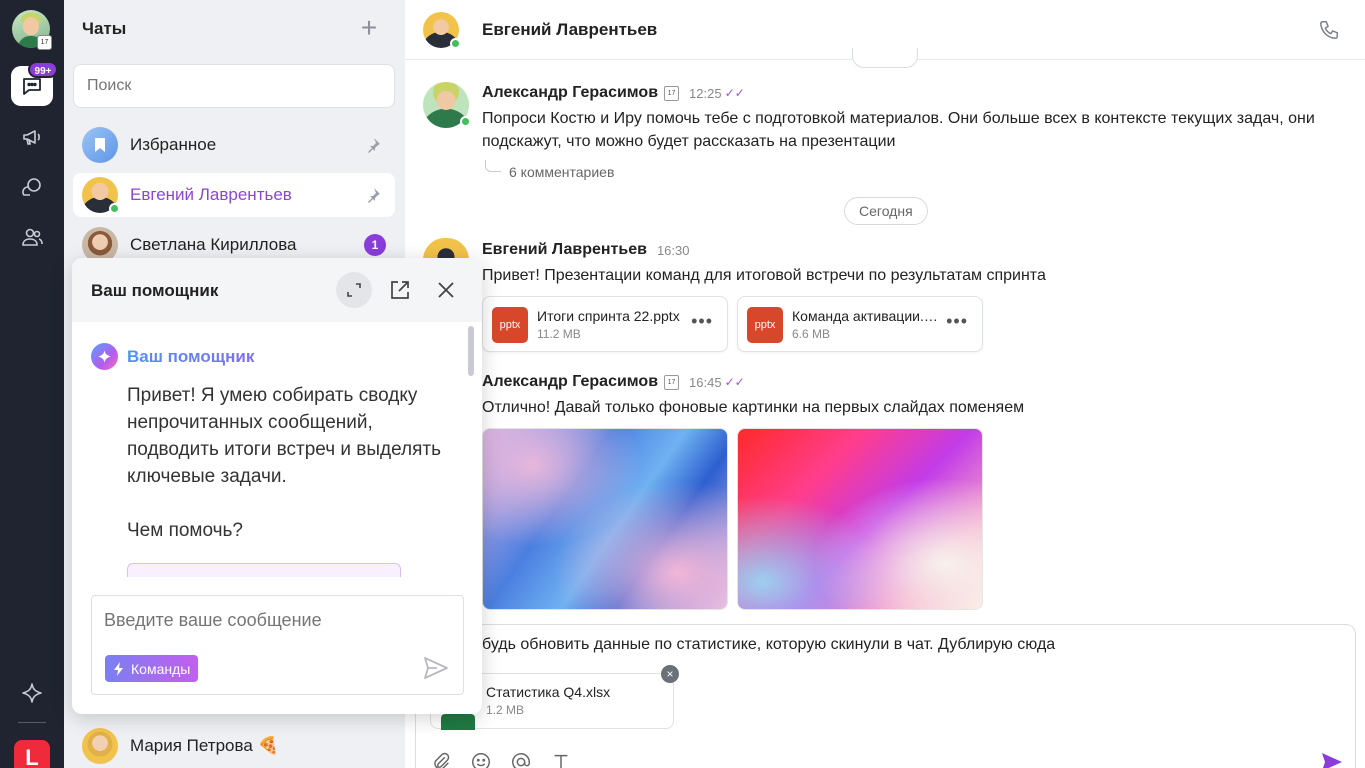 The height and width of the screenshot is (768, 1365). What do you see at coordinates (213, 244) in the screenshot?
I see `chat-name: Светлана Кириллова` at bounding box center [213, 244].